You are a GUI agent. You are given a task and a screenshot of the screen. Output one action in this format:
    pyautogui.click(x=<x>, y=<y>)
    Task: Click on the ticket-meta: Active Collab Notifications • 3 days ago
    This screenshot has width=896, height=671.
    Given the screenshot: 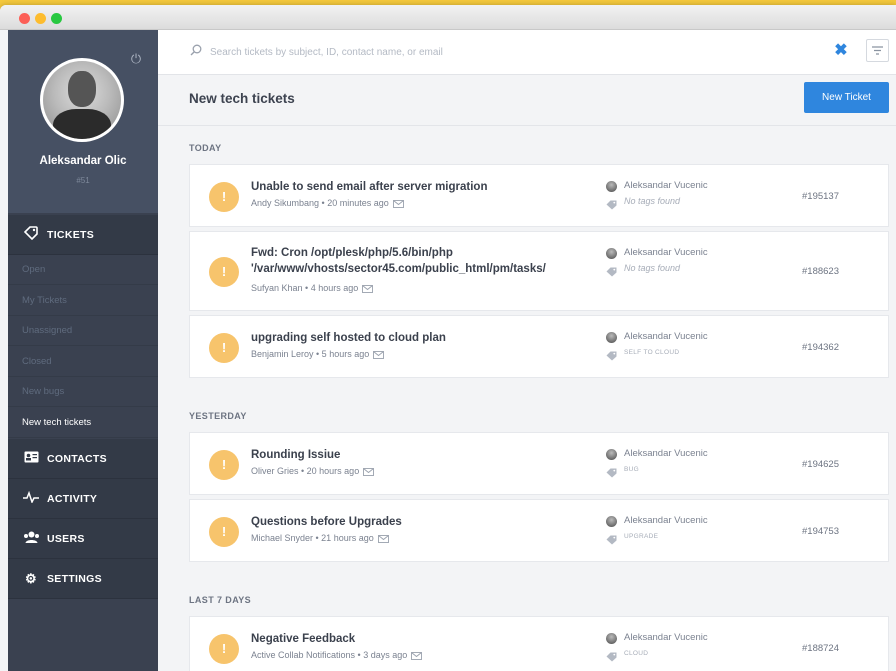 What is the action you would take?
    pyautogui.click(x=337, y=655)
    